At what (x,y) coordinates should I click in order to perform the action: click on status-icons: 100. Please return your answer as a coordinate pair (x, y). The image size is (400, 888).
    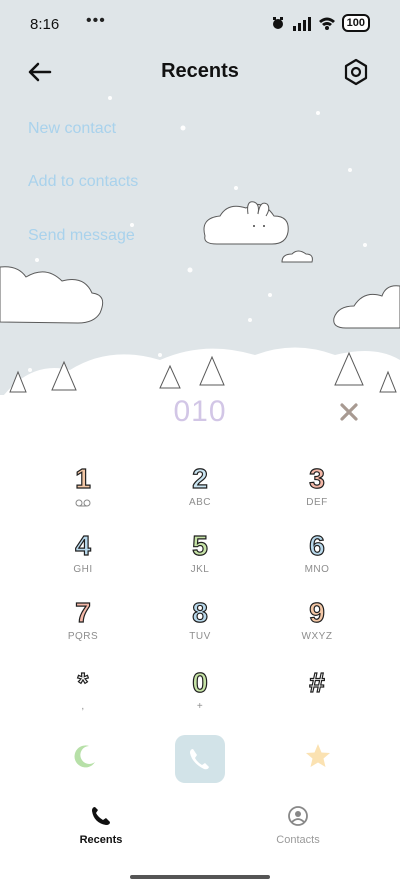
    Looking at the image, I should click on (320, 23).